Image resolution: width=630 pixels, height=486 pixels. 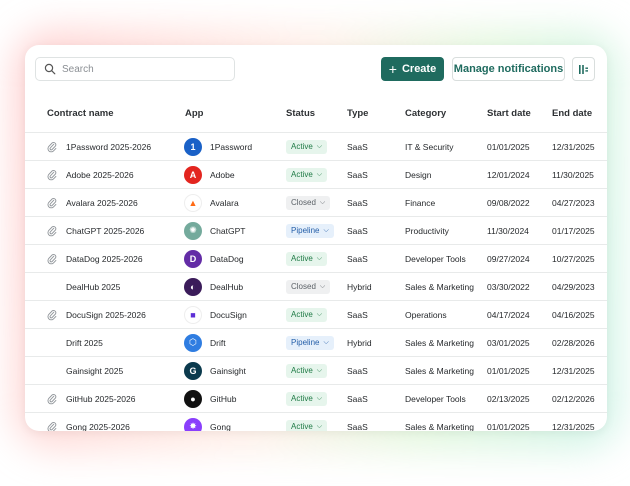 What do you see at coordinates (583, 69) in the screenshot?
I see `columns-settings-button` at bounding box center [583, 69].